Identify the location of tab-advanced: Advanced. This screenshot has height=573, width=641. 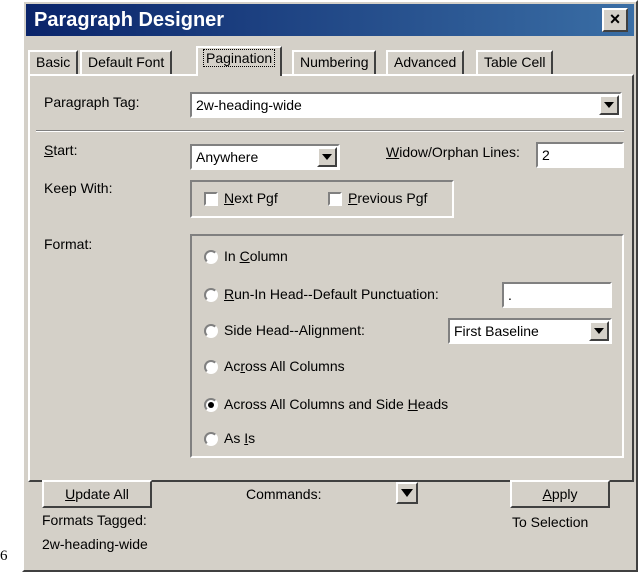
(425, 62).